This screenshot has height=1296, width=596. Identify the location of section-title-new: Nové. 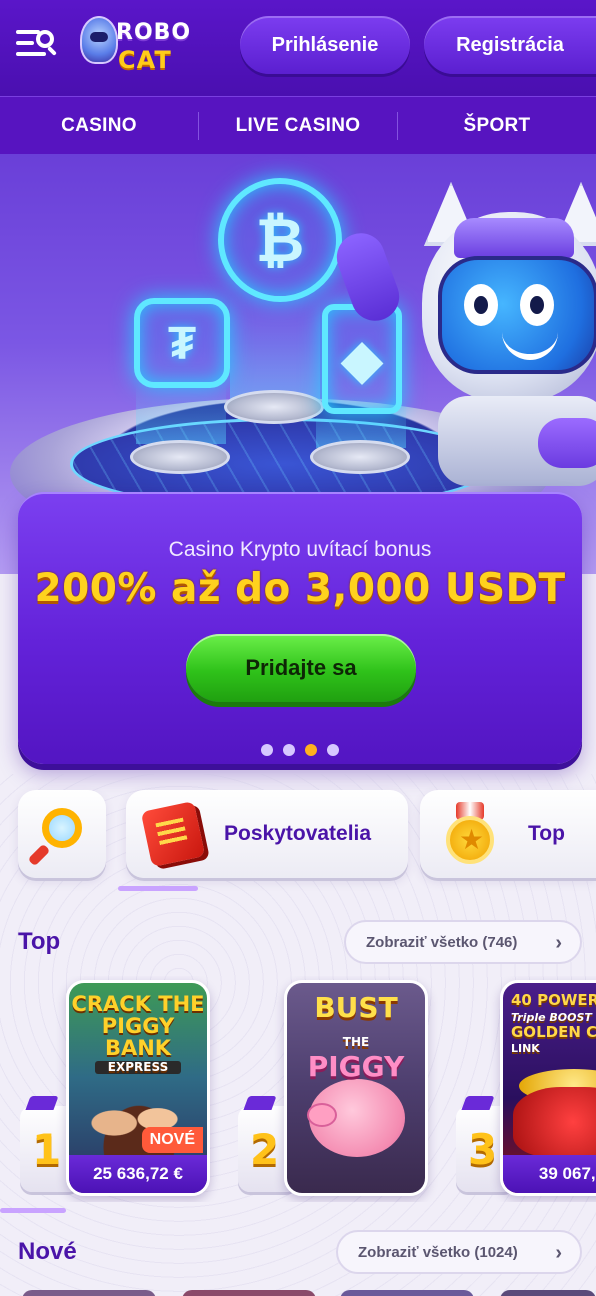
(47, 1251).